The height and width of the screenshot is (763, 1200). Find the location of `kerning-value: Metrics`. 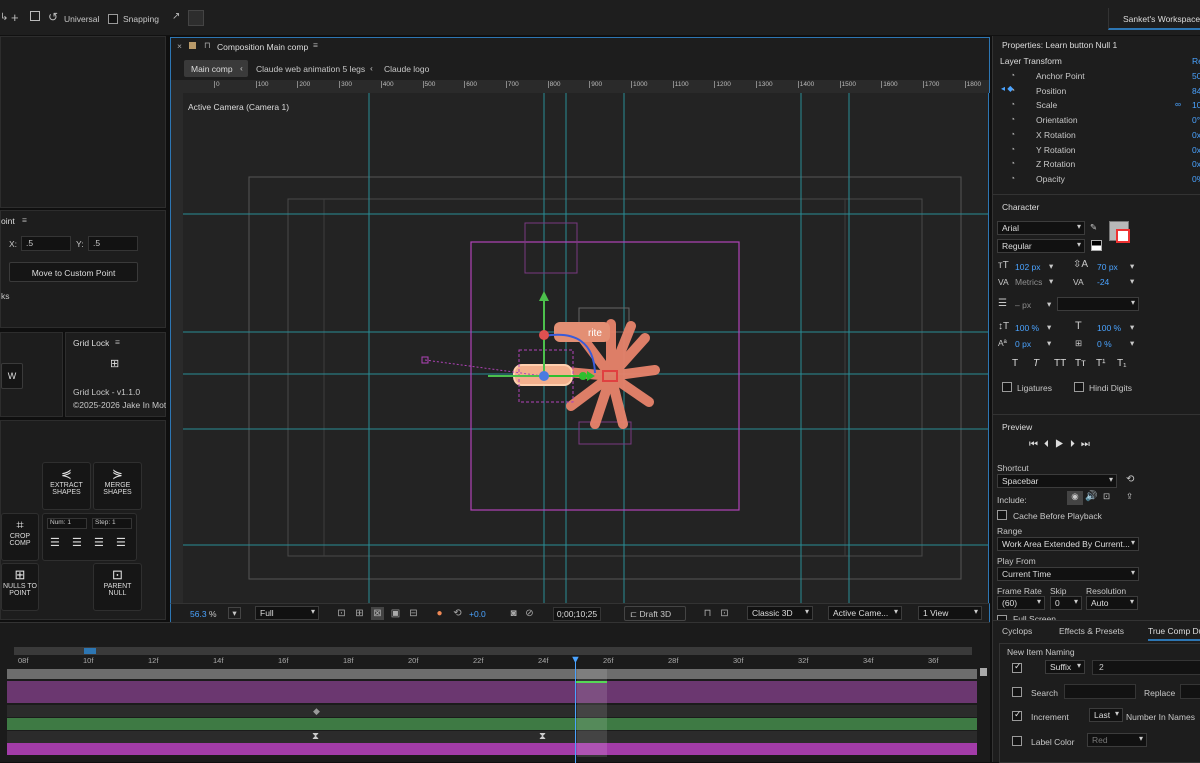

kerning-value: Metrics is located at coordinates (1028, 282).